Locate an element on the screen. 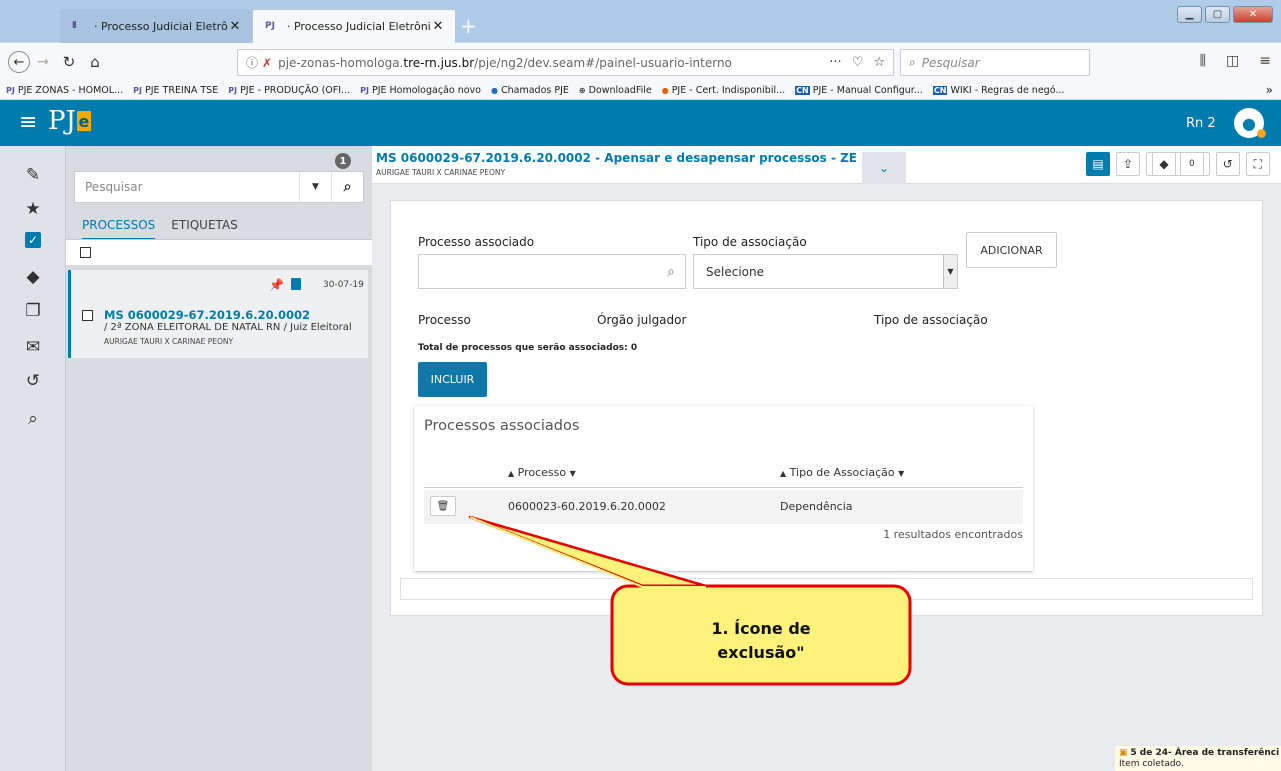 The height and width of the screenshot is (771, 1281). tag-count-button: ◆ 0 is located at coordinates (1178, 164).